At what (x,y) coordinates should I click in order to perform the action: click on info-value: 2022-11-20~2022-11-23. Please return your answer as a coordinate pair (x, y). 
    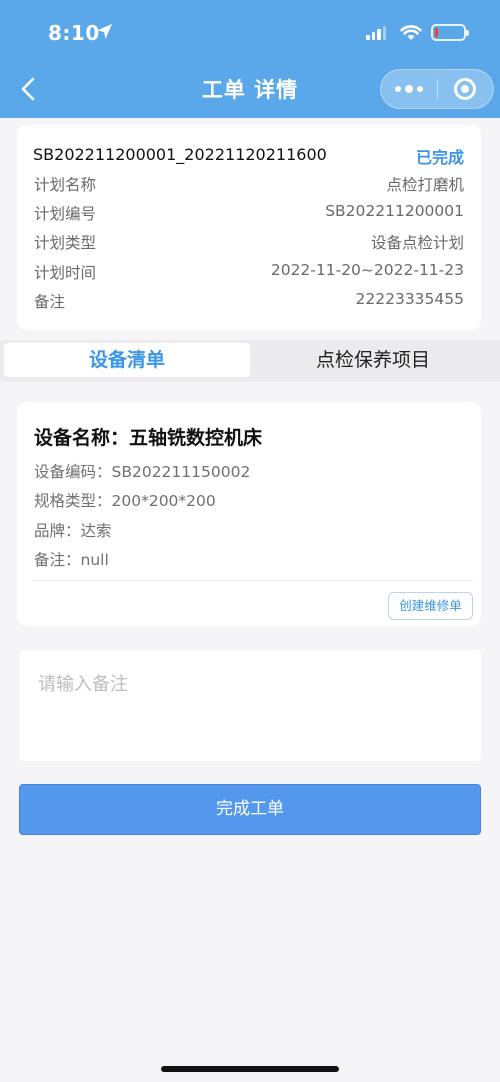
    Looking at the image, I should click on (367, 270).